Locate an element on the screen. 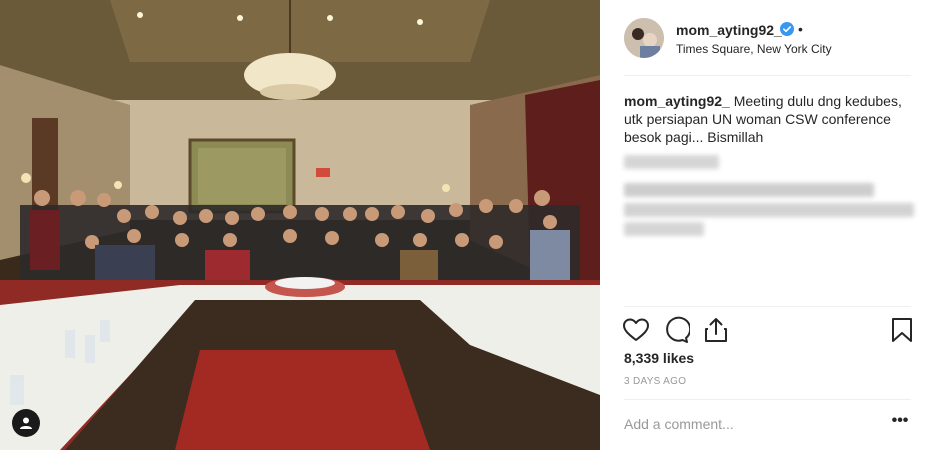  verified-badge-icon is located at coordinates (787, 29).